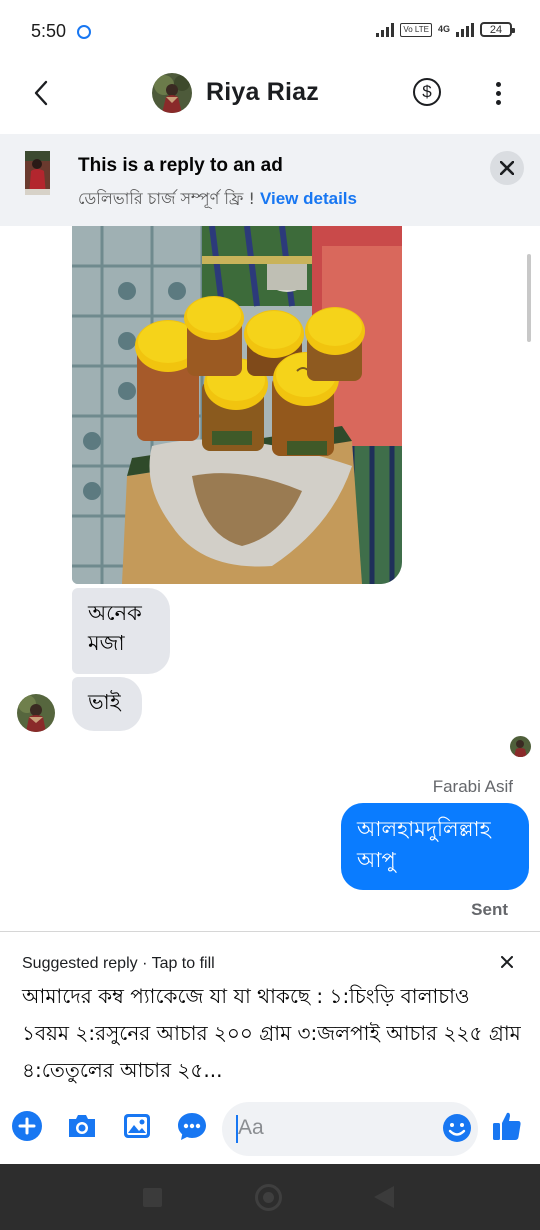 Image resolution: width=540 pixels, height=1230 pixels. What do you see at coordinates (180, 165) in the screenshot?
I see `ad-title: This is a reply to an ad` at bounding box center [180, 165].